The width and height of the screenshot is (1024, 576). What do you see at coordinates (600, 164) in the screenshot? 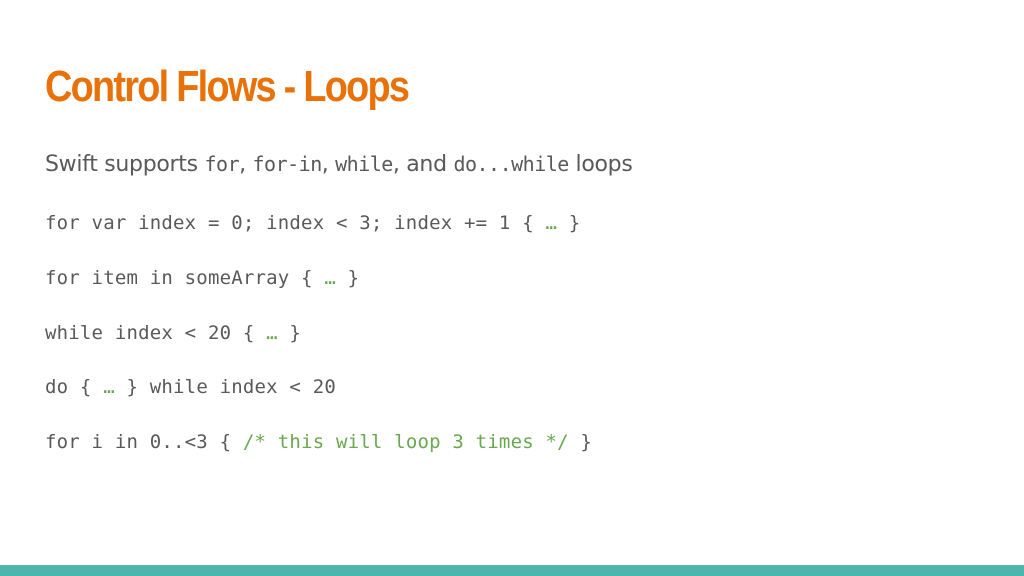
I see `subtitle-text: loops` at bounding box center [600, 164].